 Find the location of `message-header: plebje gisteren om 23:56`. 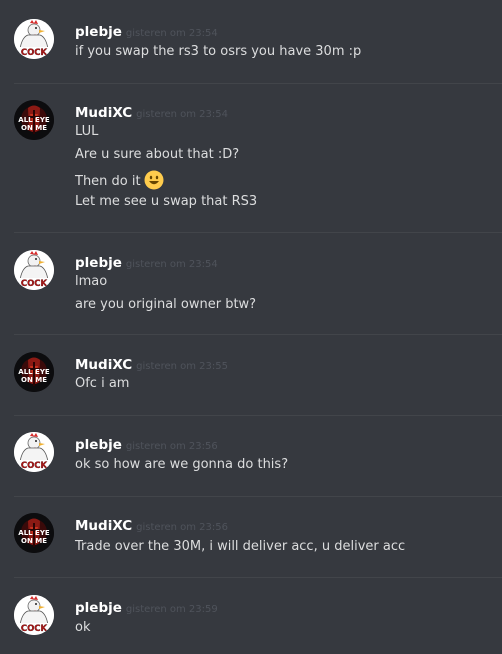

message-header: plebje gisteren om 23:56 is located at coordinates (146, 444).